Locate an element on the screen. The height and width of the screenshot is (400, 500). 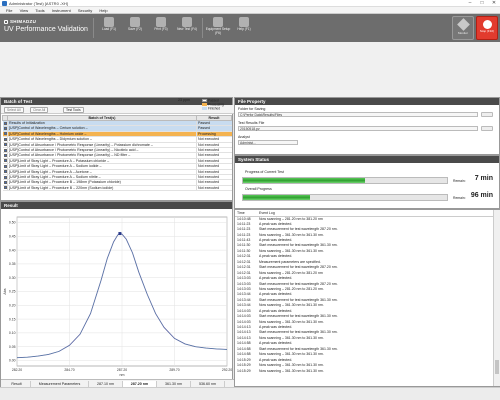
menu-instrument: Instrument is located at coordinates (61, 10).